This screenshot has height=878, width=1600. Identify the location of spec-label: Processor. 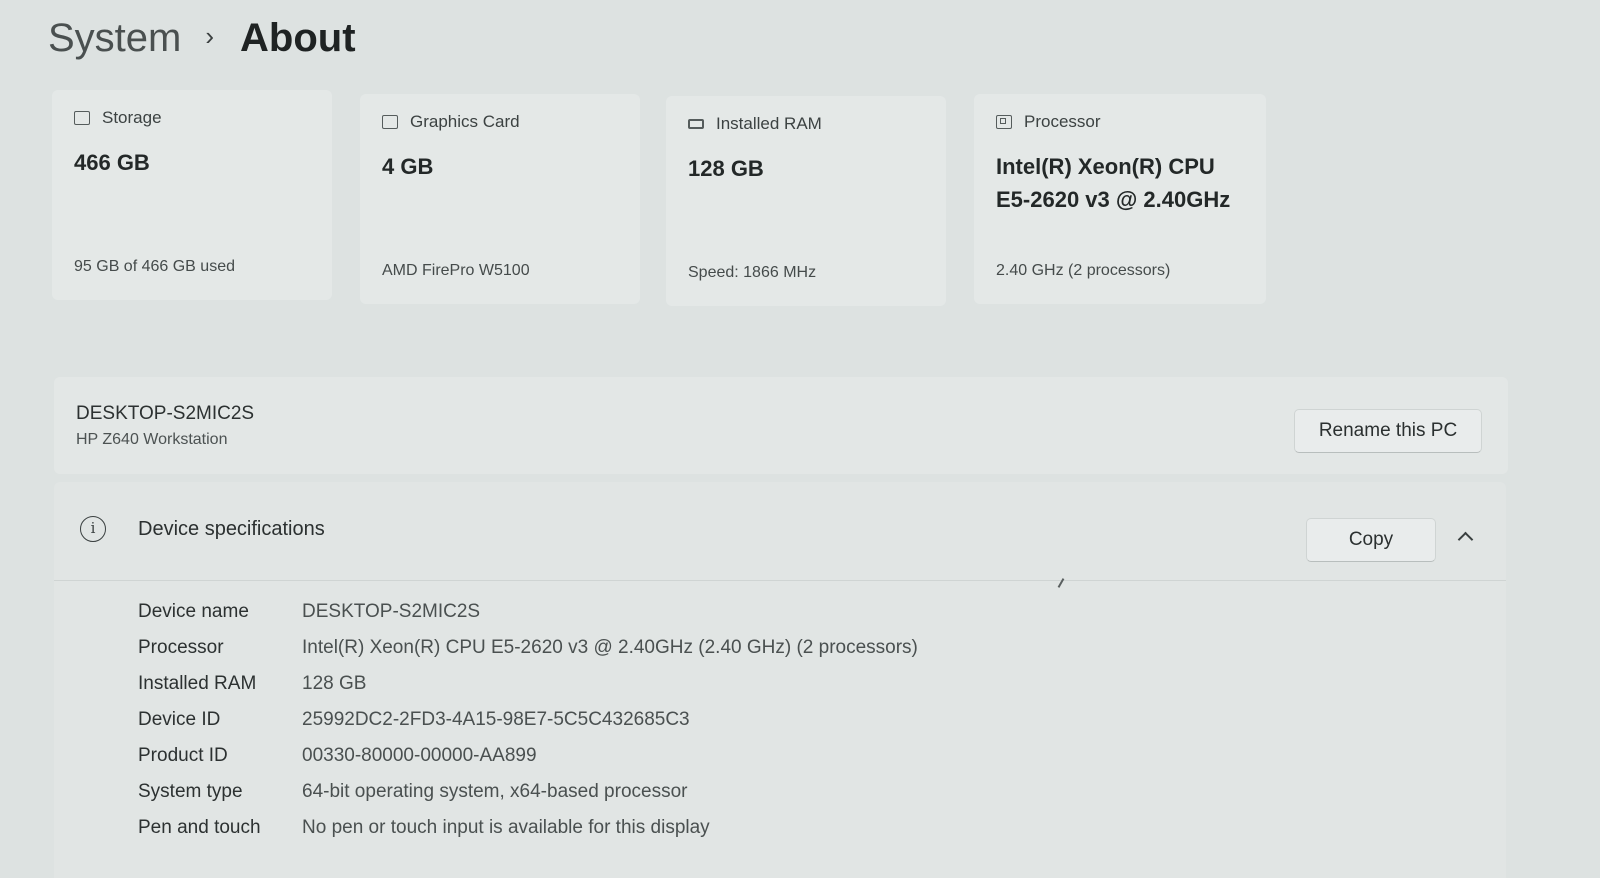
(181, 647).